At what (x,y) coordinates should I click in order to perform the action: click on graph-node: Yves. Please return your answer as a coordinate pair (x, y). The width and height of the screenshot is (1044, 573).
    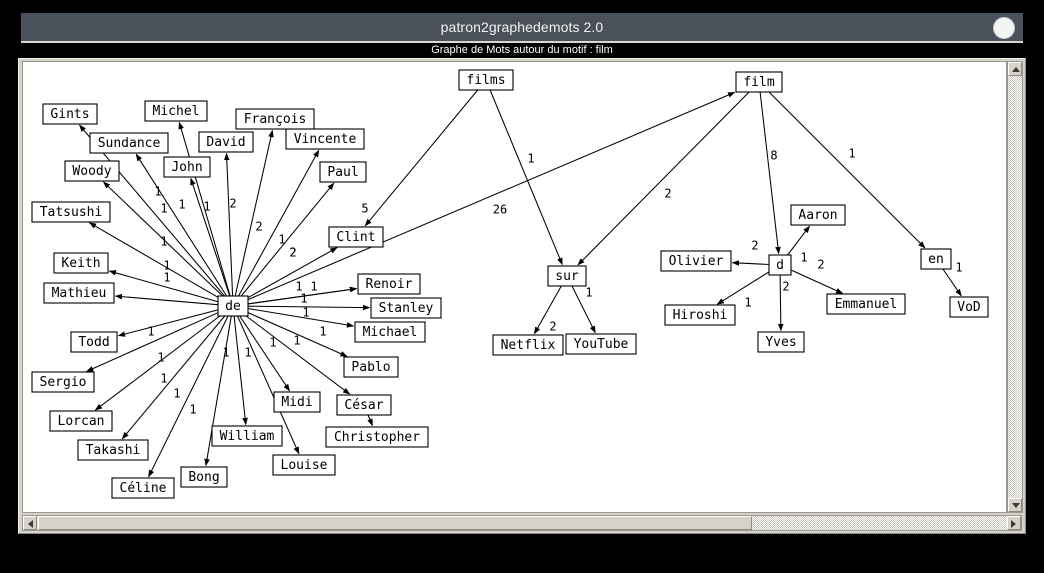
    Looking at the image, I should click on (781, 342).